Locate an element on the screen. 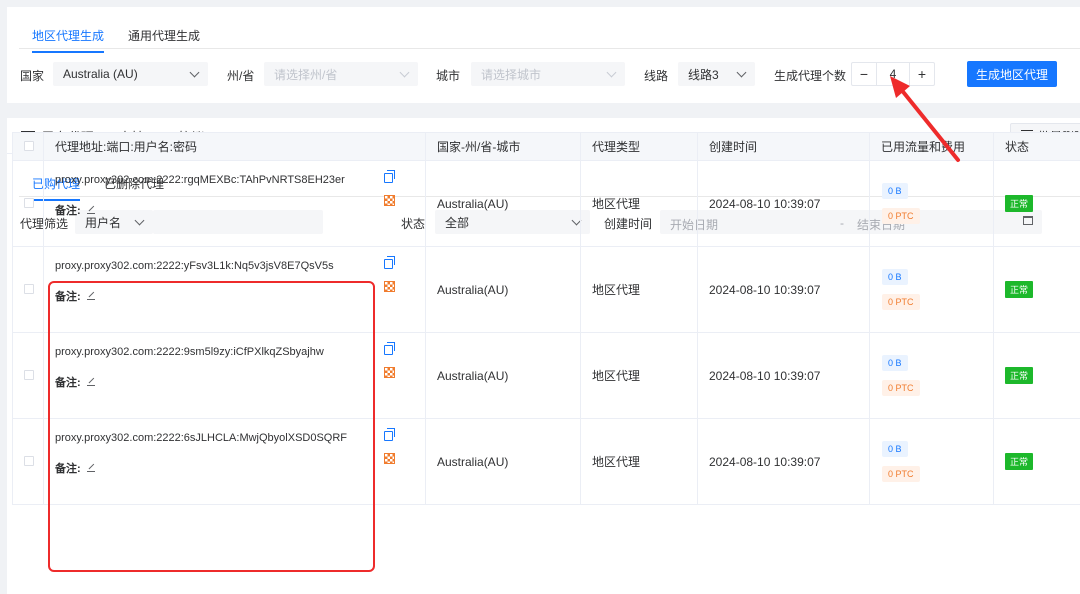 This screenshot has width=1080, height=594. line-select: 线路3 is located at coordinates (716, 74).